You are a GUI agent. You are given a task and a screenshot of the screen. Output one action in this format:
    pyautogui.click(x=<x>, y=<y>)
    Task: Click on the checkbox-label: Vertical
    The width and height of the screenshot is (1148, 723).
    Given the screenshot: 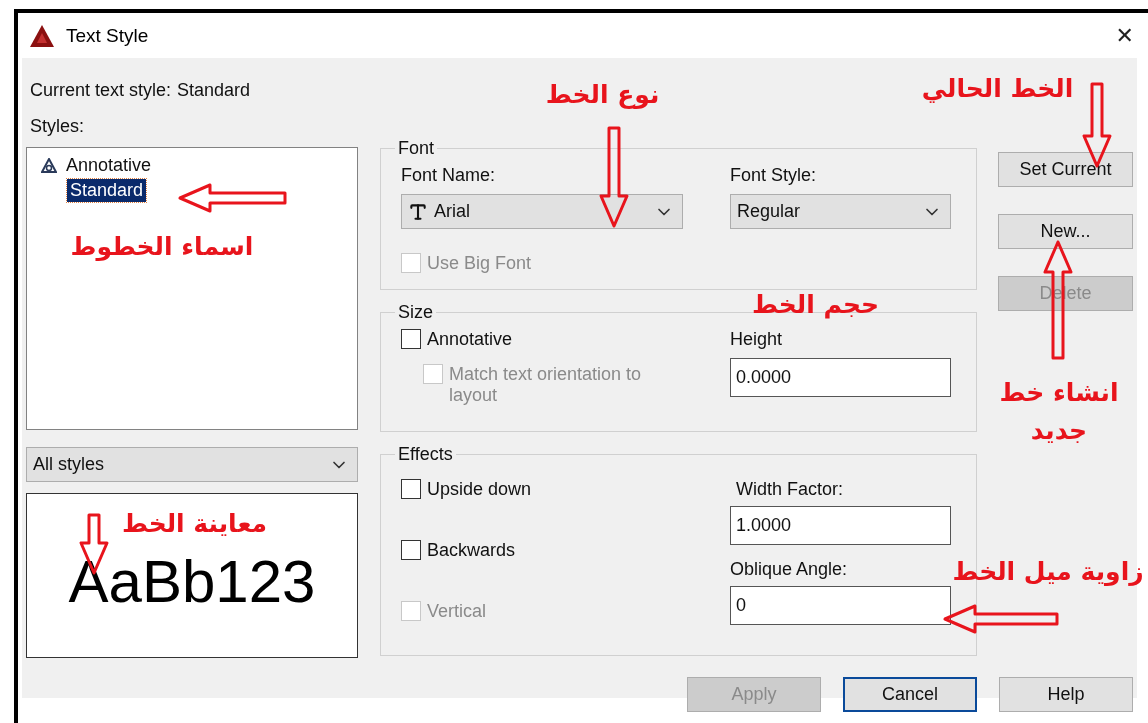 What is the action you would take?
    pyautogui.click(x=457, y=611)
    